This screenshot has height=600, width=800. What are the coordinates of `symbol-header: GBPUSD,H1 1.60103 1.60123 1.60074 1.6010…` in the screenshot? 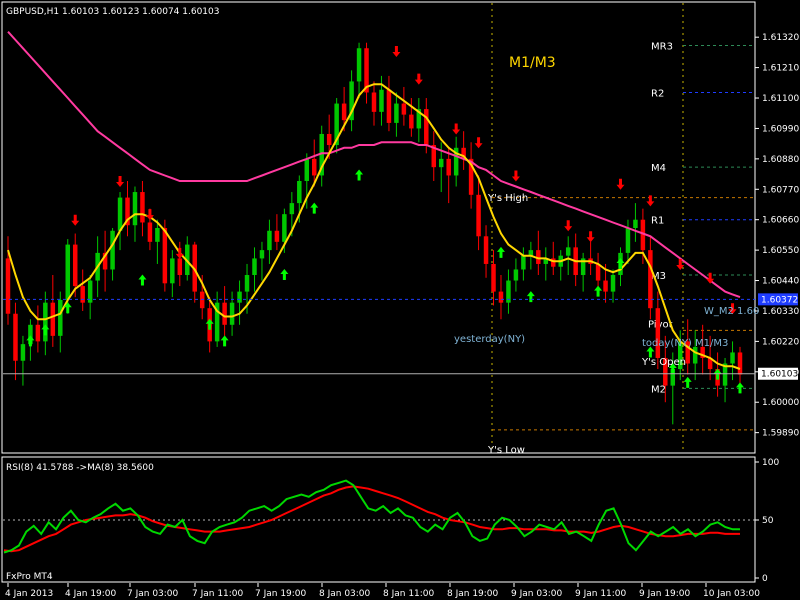 It's located at (112, 12).